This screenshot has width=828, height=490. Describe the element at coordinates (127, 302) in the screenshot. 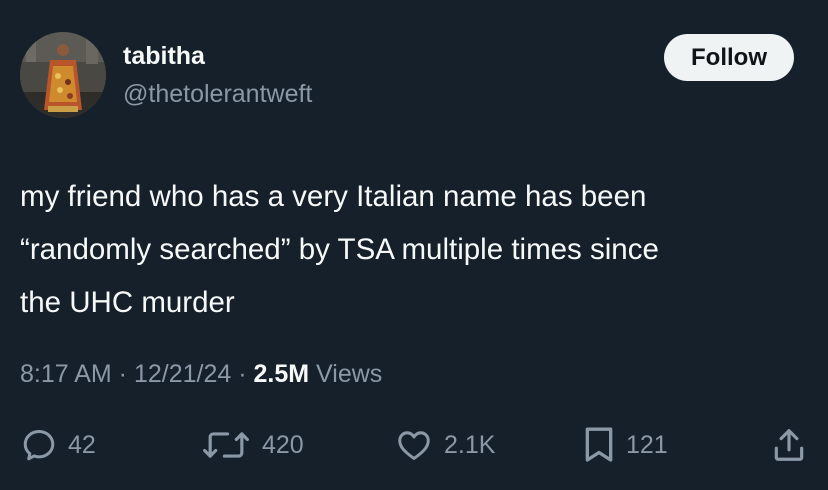

I see `tweet-text-line: the UHC murder` at that location.